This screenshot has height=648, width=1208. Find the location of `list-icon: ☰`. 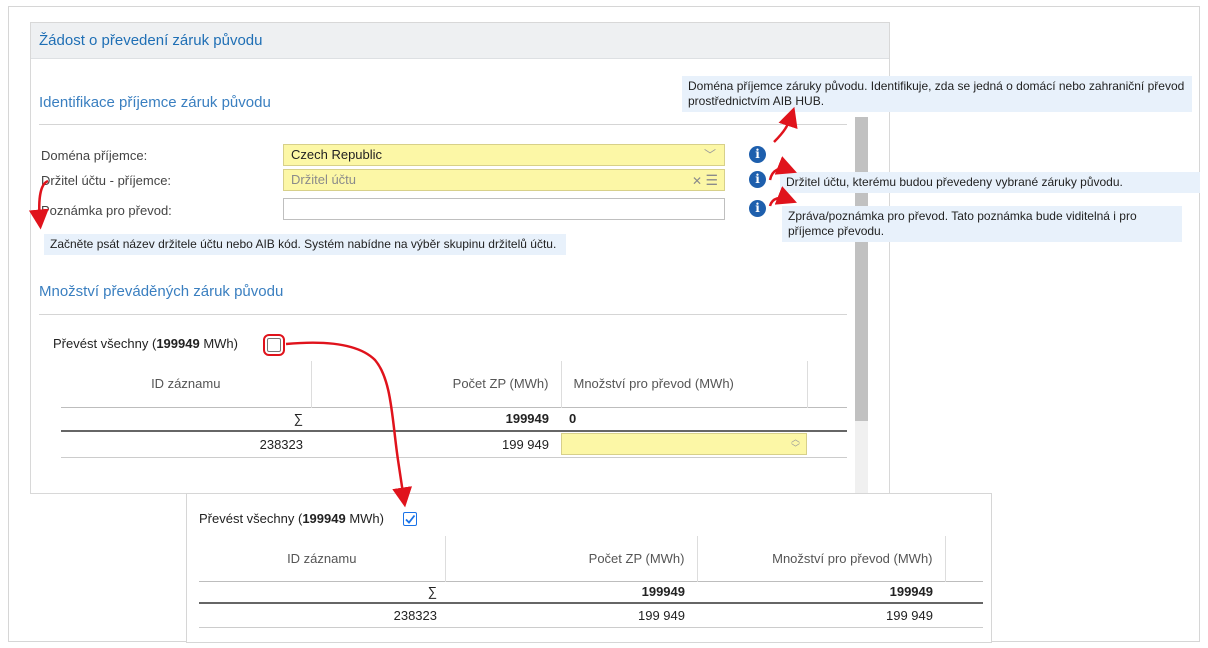

list-icon: ☰ is located at coordinates (711, 180).